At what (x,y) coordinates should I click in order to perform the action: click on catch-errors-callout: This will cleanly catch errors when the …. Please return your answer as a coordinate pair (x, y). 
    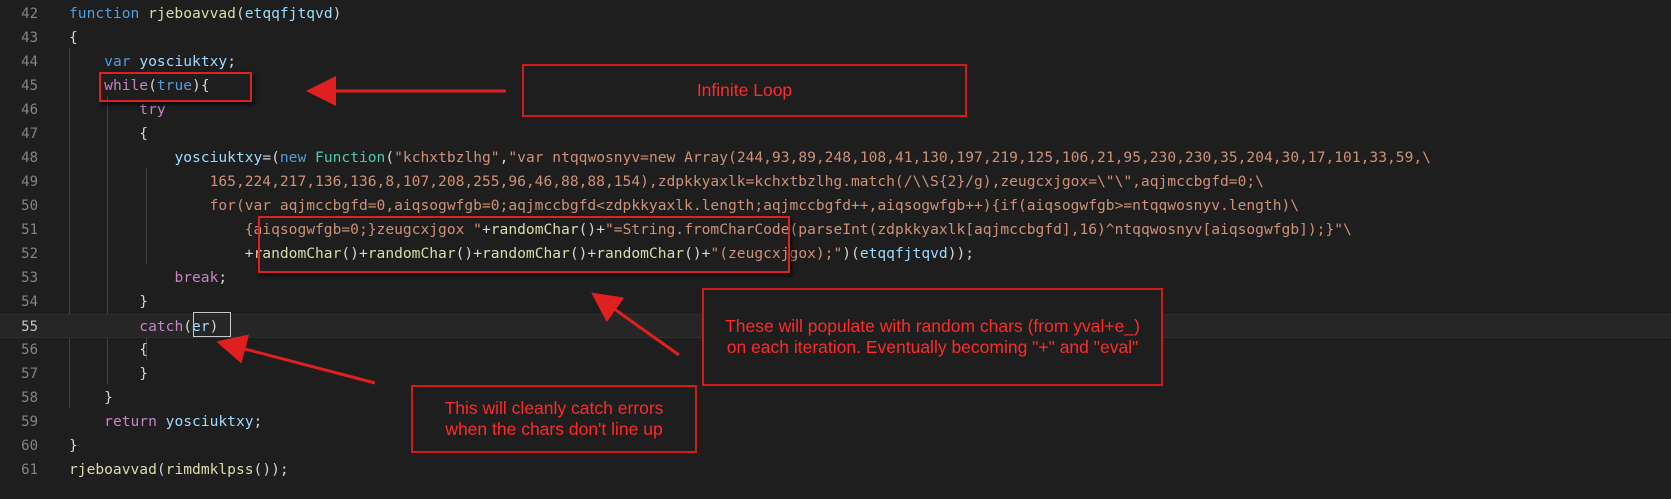
    Looking at the image, I should click on (554, 419).